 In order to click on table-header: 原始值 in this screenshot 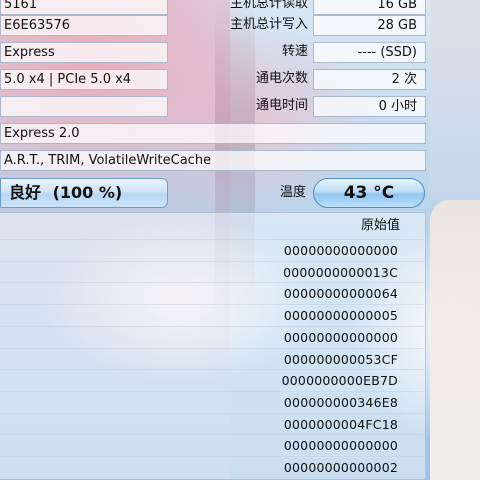, I will do `click(212, 226)`.